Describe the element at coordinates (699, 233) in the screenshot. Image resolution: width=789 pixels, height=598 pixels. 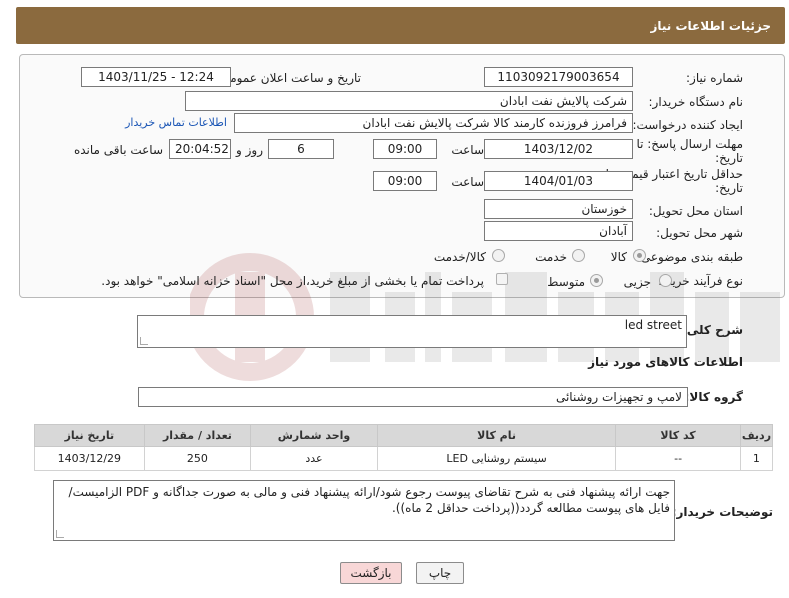
I see `delivery-city-label: شهر محل تحویل:` at that location.